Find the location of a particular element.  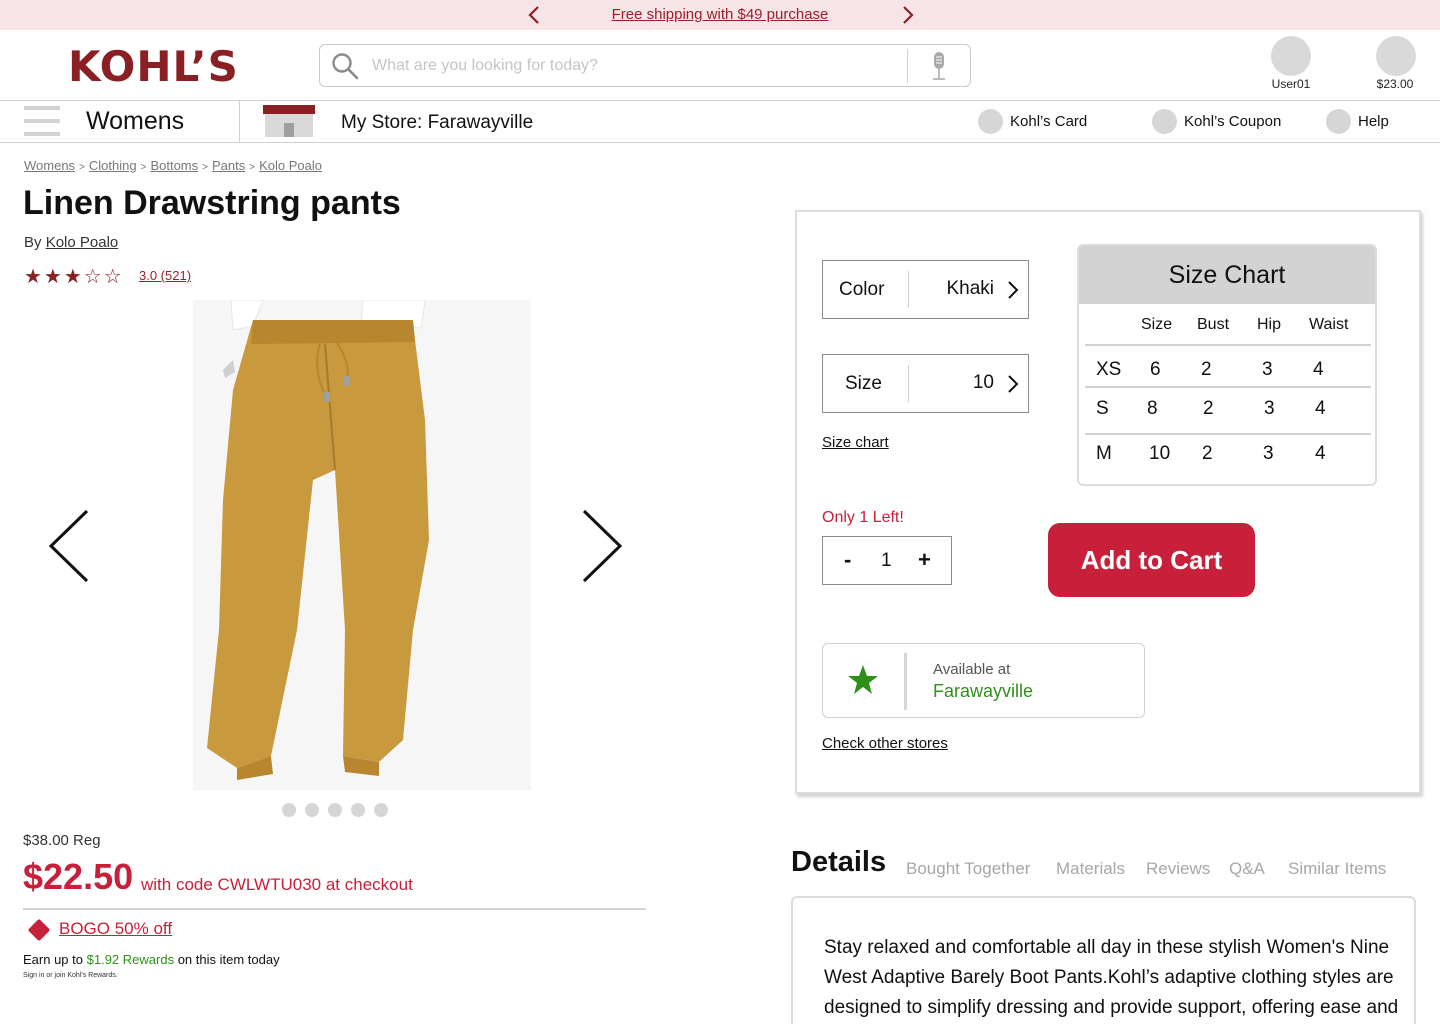

available-store: Farawayville is located at coordinates (983, 691).